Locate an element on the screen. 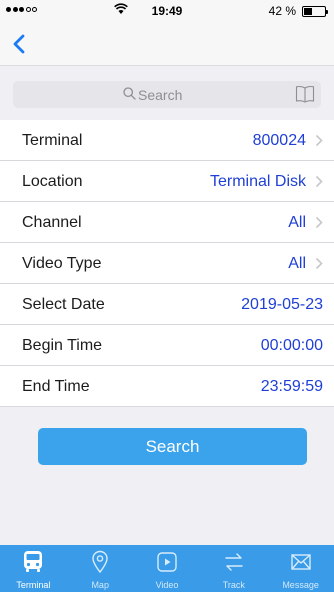 This screenshot has height=592, width=334. video-type-row: Video Type All is located at coordinates (167, 263).